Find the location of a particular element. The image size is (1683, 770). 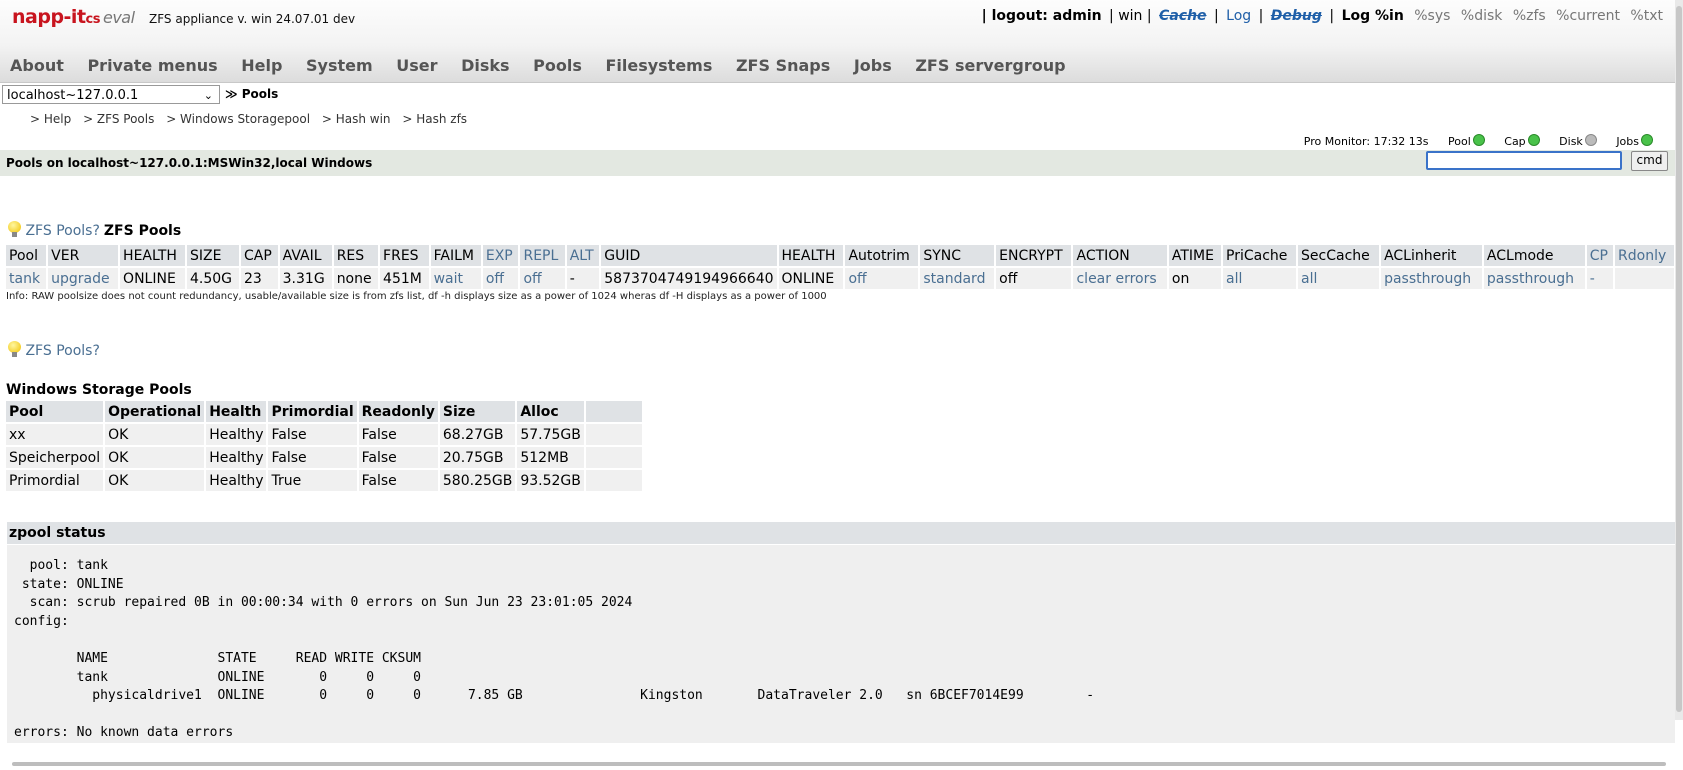

log-link: Log is located at coordinates (1238, 16).